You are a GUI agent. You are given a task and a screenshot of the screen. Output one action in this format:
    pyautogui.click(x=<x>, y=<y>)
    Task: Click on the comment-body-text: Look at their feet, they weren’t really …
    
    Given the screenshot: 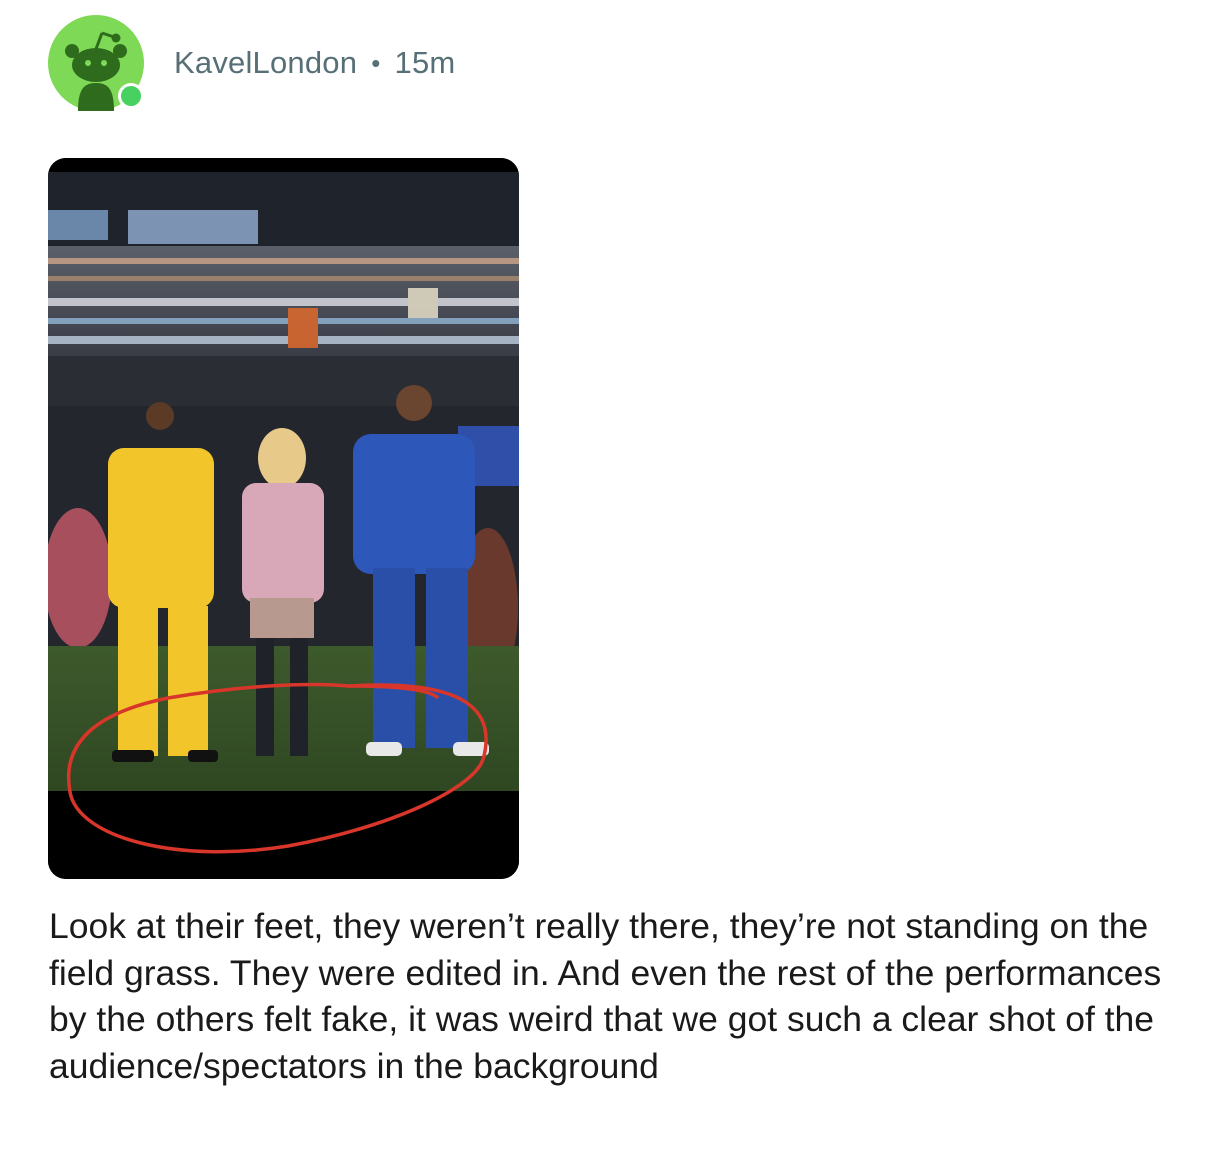 What is the action you would take?
    pyautogui.click(x=605, y=996)
    